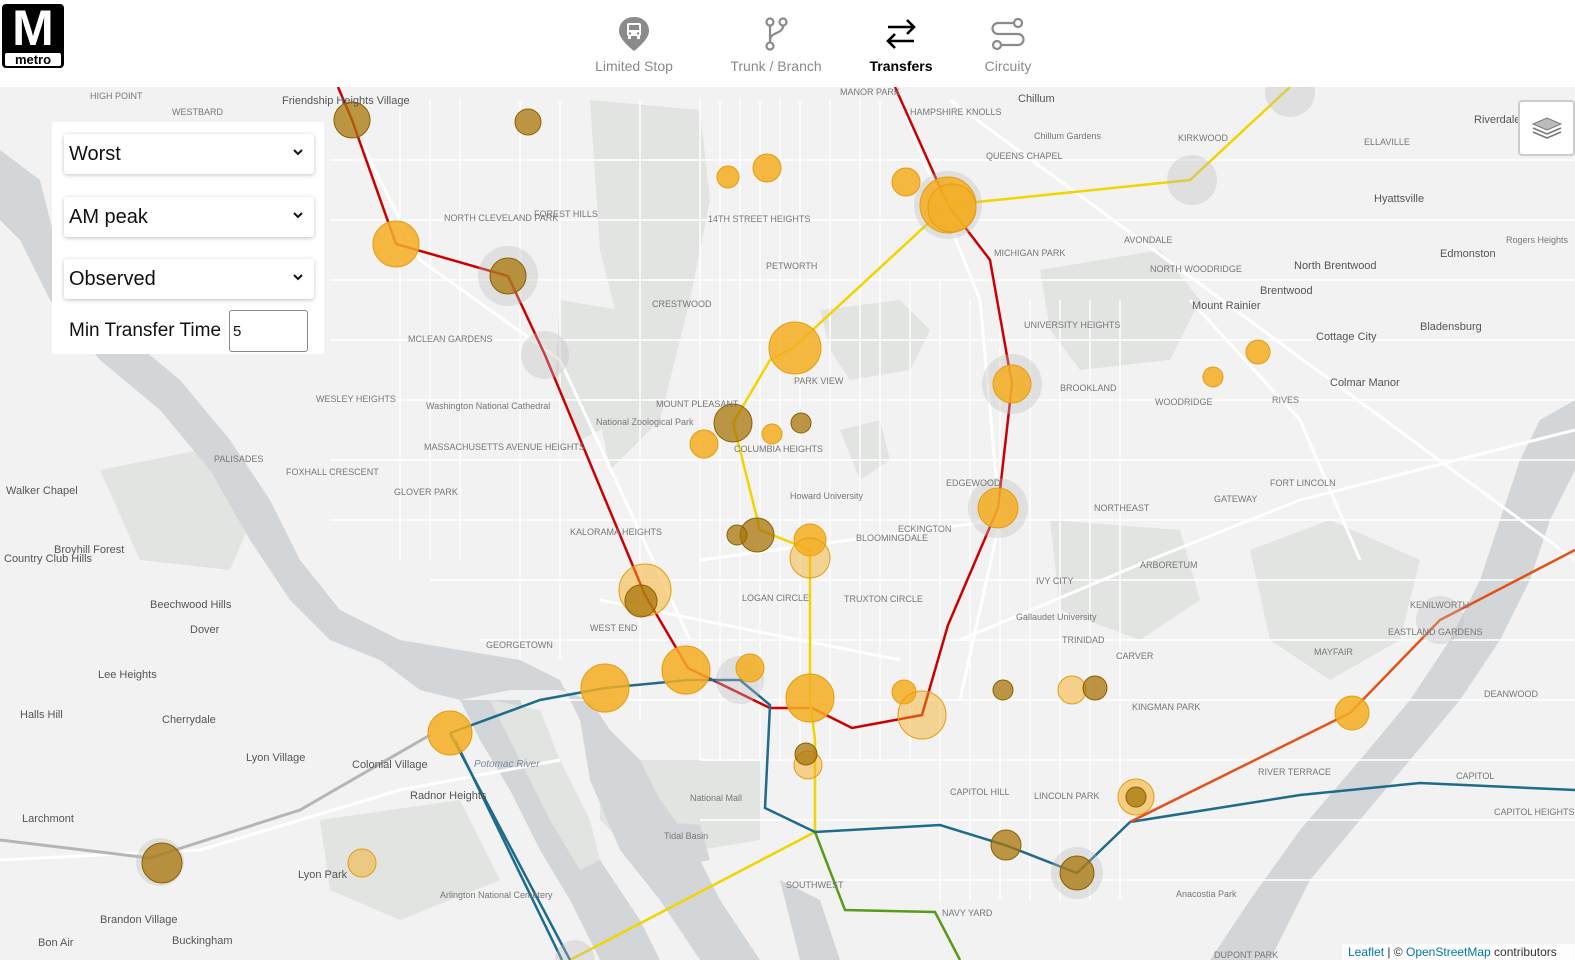  I want to click on map-label: National Zoological Park, so click(645, 422).